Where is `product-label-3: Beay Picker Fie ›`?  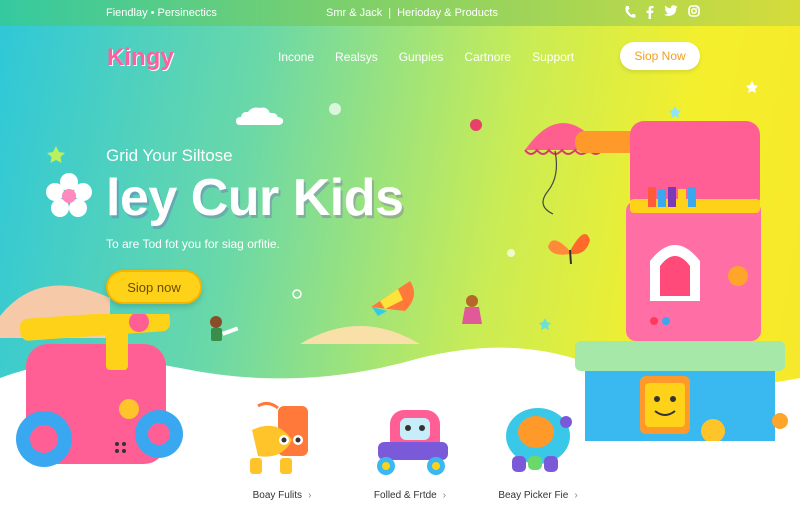
product-label-3: Beay Picker Fie › is located at coordinates (538, 495).